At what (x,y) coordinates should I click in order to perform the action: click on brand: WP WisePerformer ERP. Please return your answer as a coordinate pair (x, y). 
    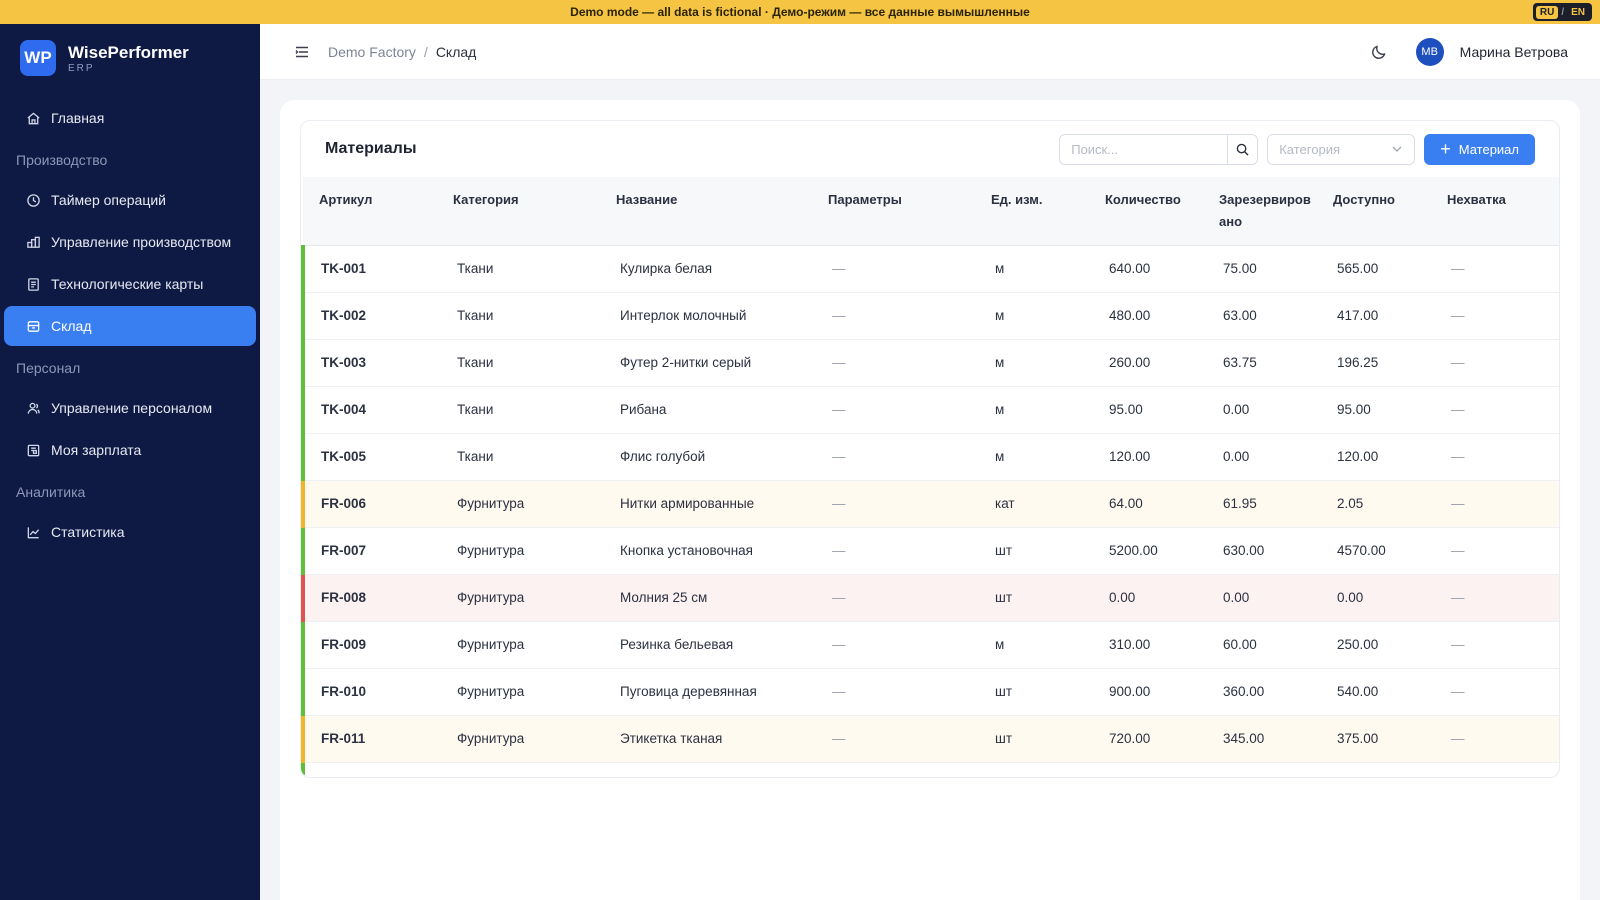
    Looking at the image, I should click on (130, 58).